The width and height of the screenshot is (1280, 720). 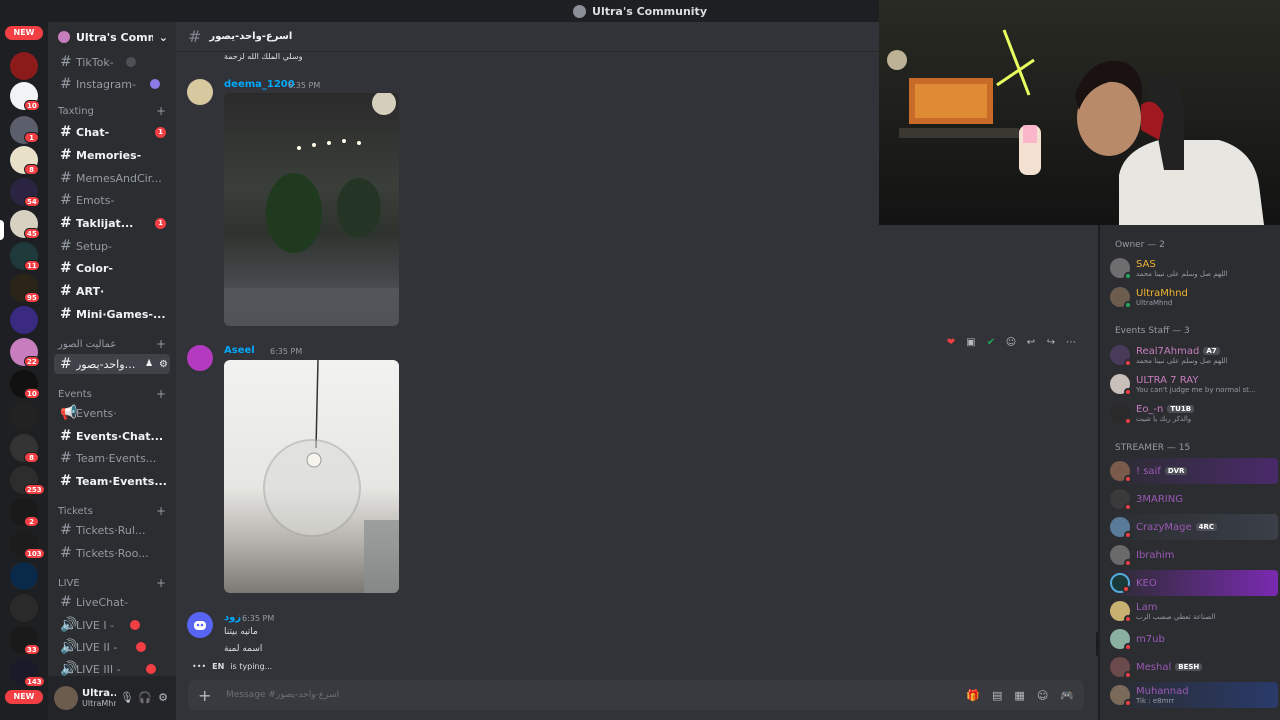 I want to click on gif-icon: ▤, so click(x=997, y=695).